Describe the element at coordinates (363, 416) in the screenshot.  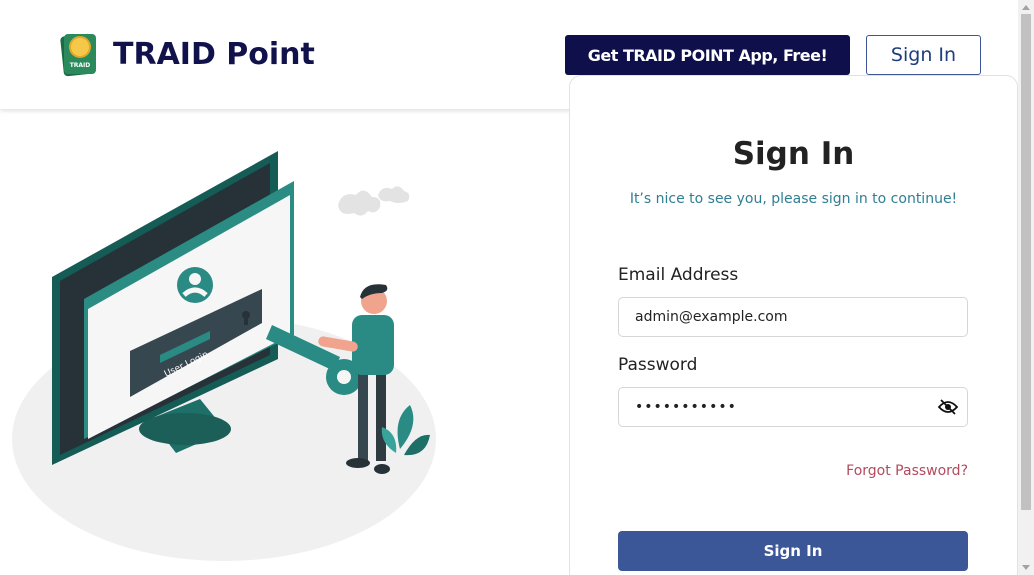
I see `person-leg` at that location.